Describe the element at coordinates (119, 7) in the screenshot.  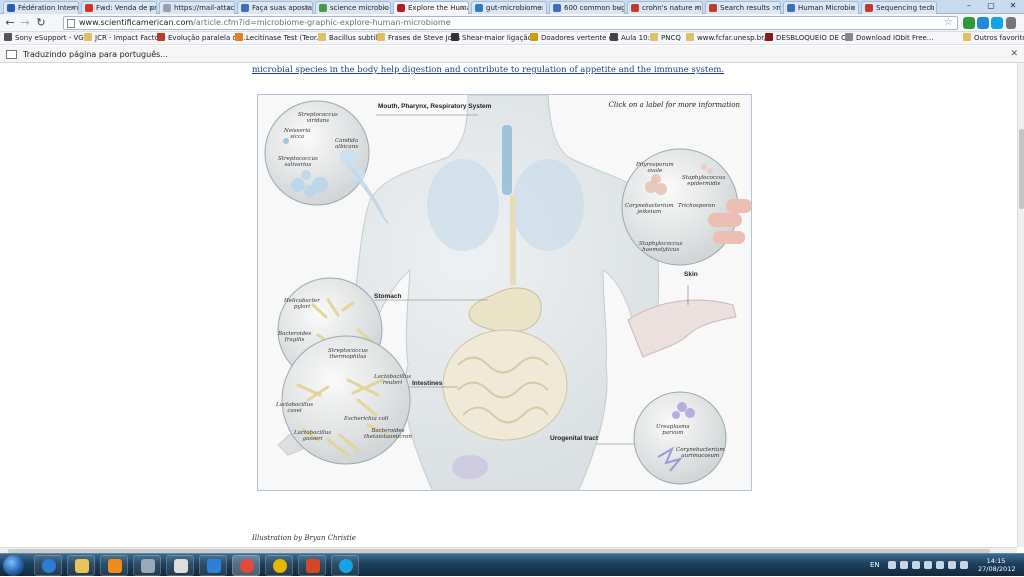
I see `browser-tab: Fwd: Venda de pr ×` at that location.